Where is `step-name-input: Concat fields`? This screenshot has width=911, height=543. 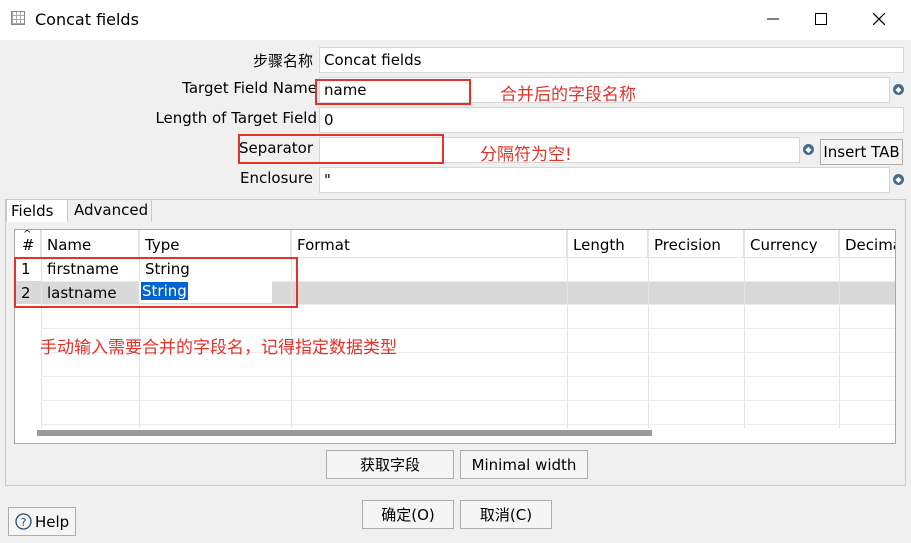
step-name-input: Concat fields is located at coordinates (611, 60).